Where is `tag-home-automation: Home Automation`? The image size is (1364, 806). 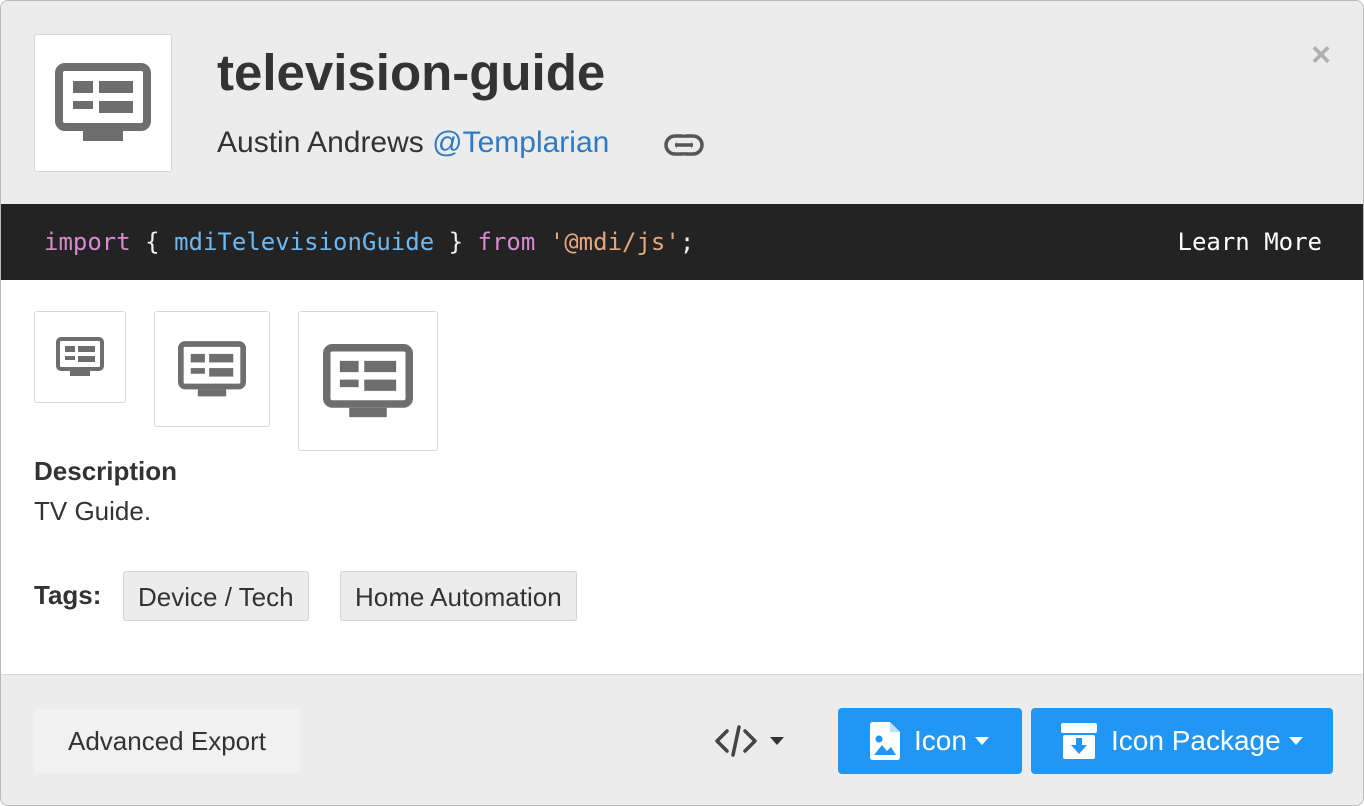
tag-home-automation: Home Automation is located at coordinates (458, 596).